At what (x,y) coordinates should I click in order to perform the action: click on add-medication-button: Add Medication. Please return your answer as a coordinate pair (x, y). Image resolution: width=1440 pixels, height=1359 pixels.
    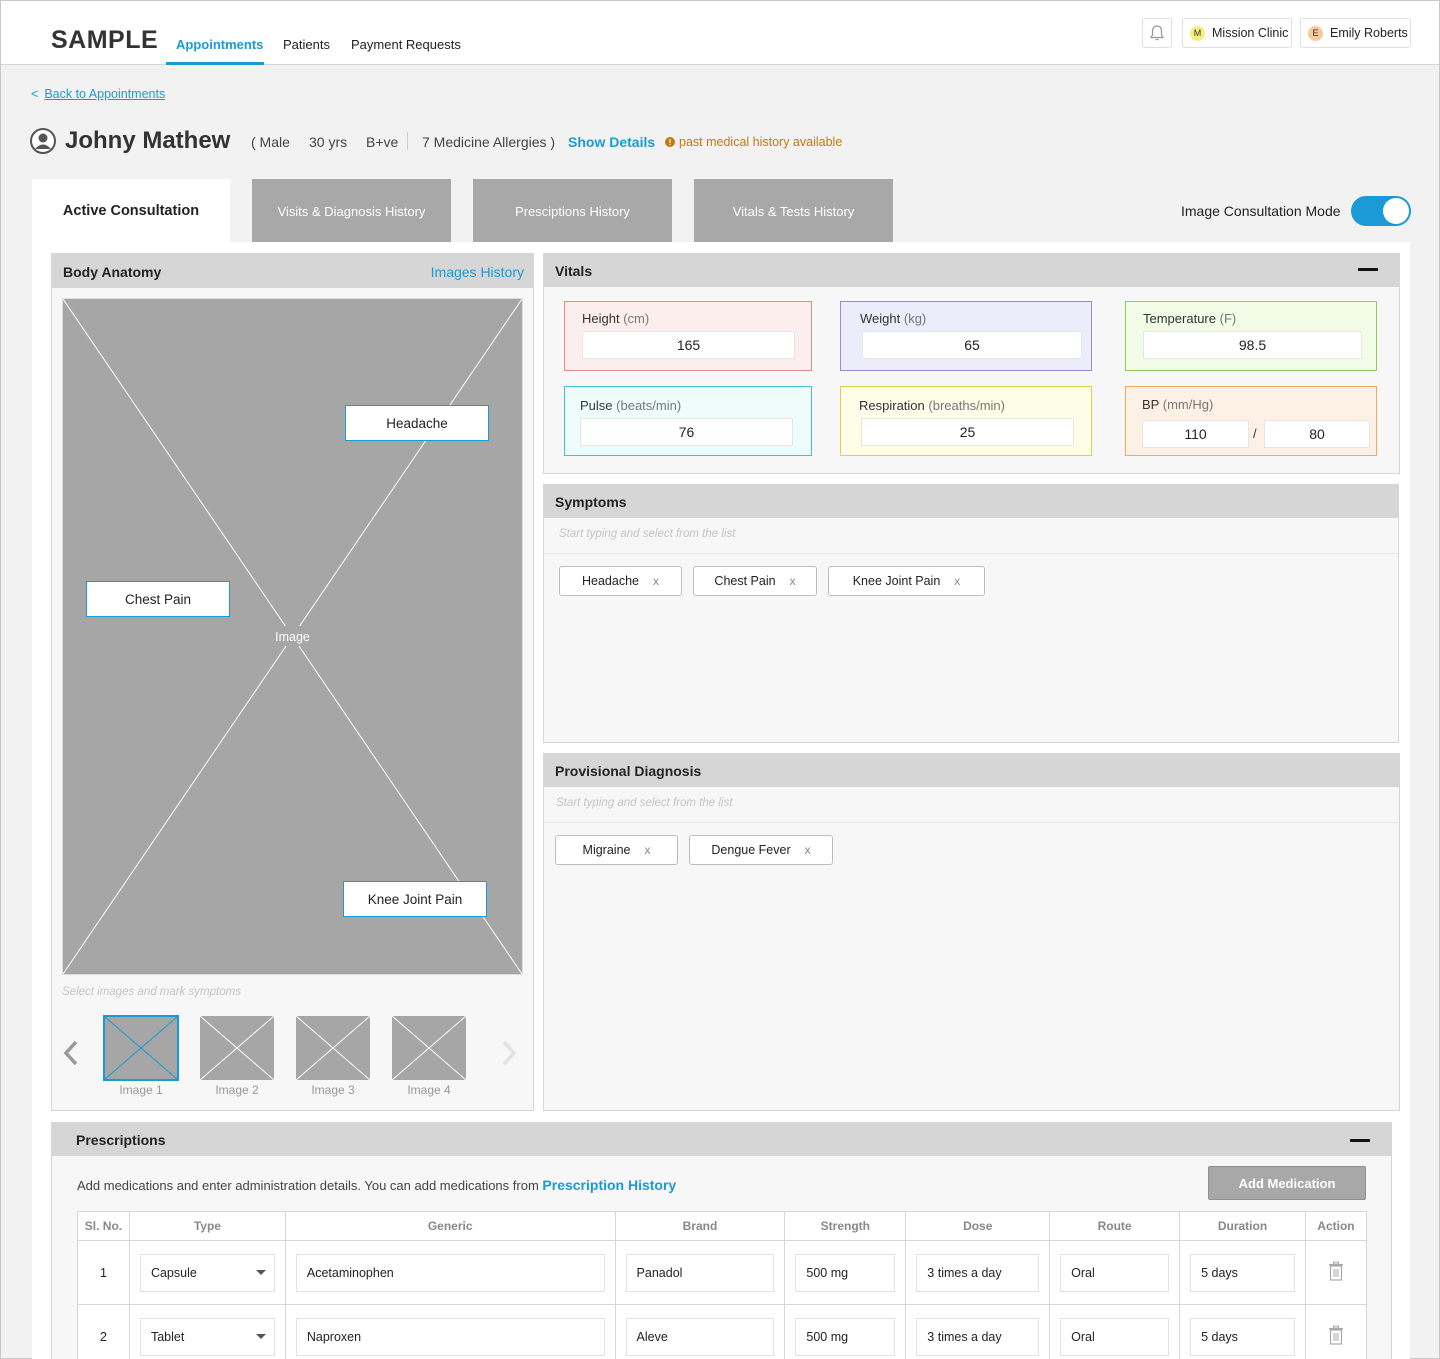
    Looking at the image, I should click on (1287, 1183).